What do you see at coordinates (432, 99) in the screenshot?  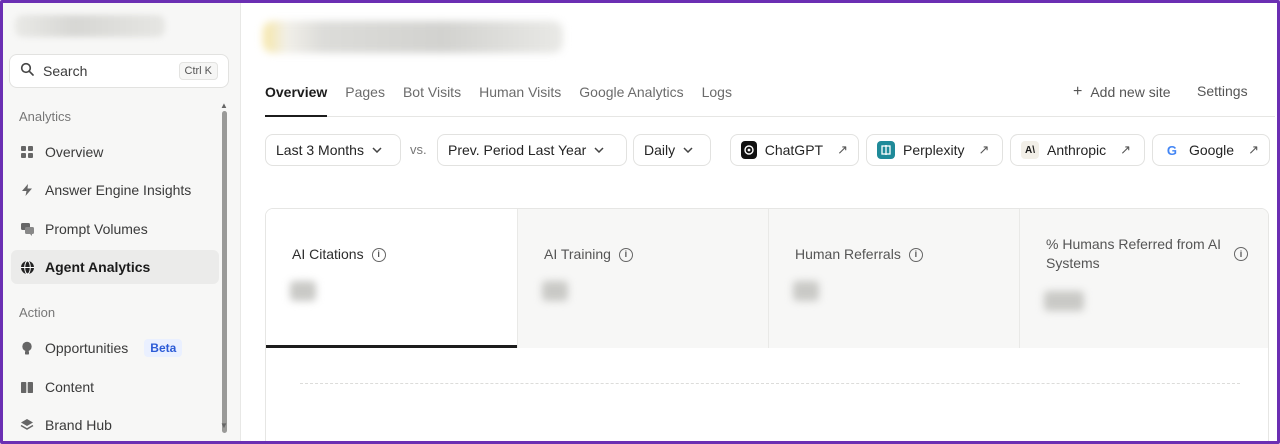 I see `tab-bot-visits: Bot Visits` at bounding box center [432, 99].